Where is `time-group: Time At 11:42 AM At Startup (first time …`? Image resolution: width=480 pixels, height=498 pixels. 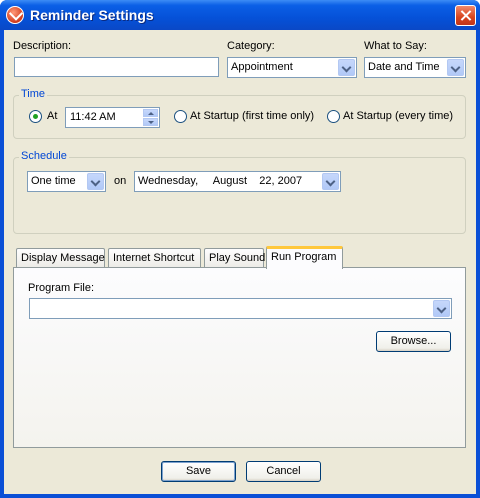 time-group: Time At 11:42 AM At Startup (first time … is located at coordinates (239, 113).